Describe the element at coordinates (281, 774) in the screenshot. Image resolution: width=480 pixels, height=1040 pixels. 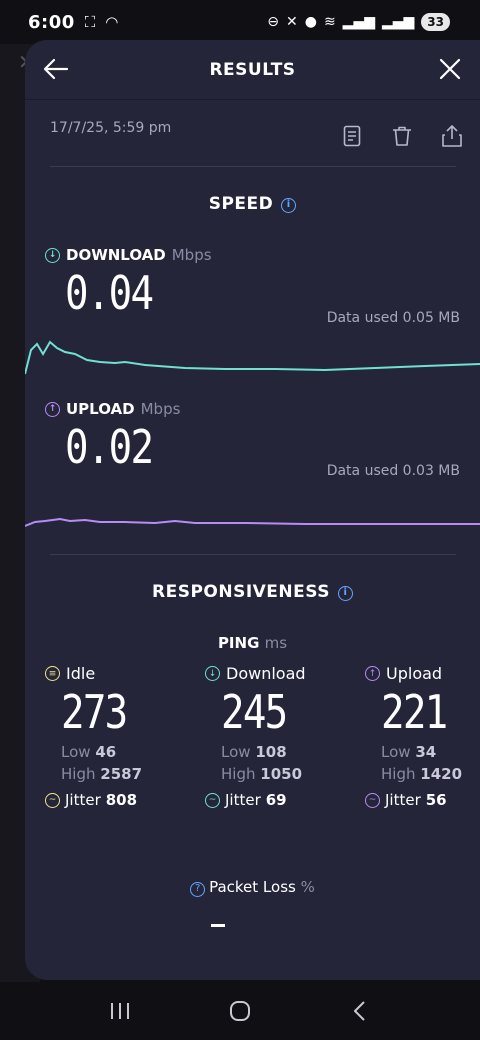
I see `download-high-value: 1050` at that location.